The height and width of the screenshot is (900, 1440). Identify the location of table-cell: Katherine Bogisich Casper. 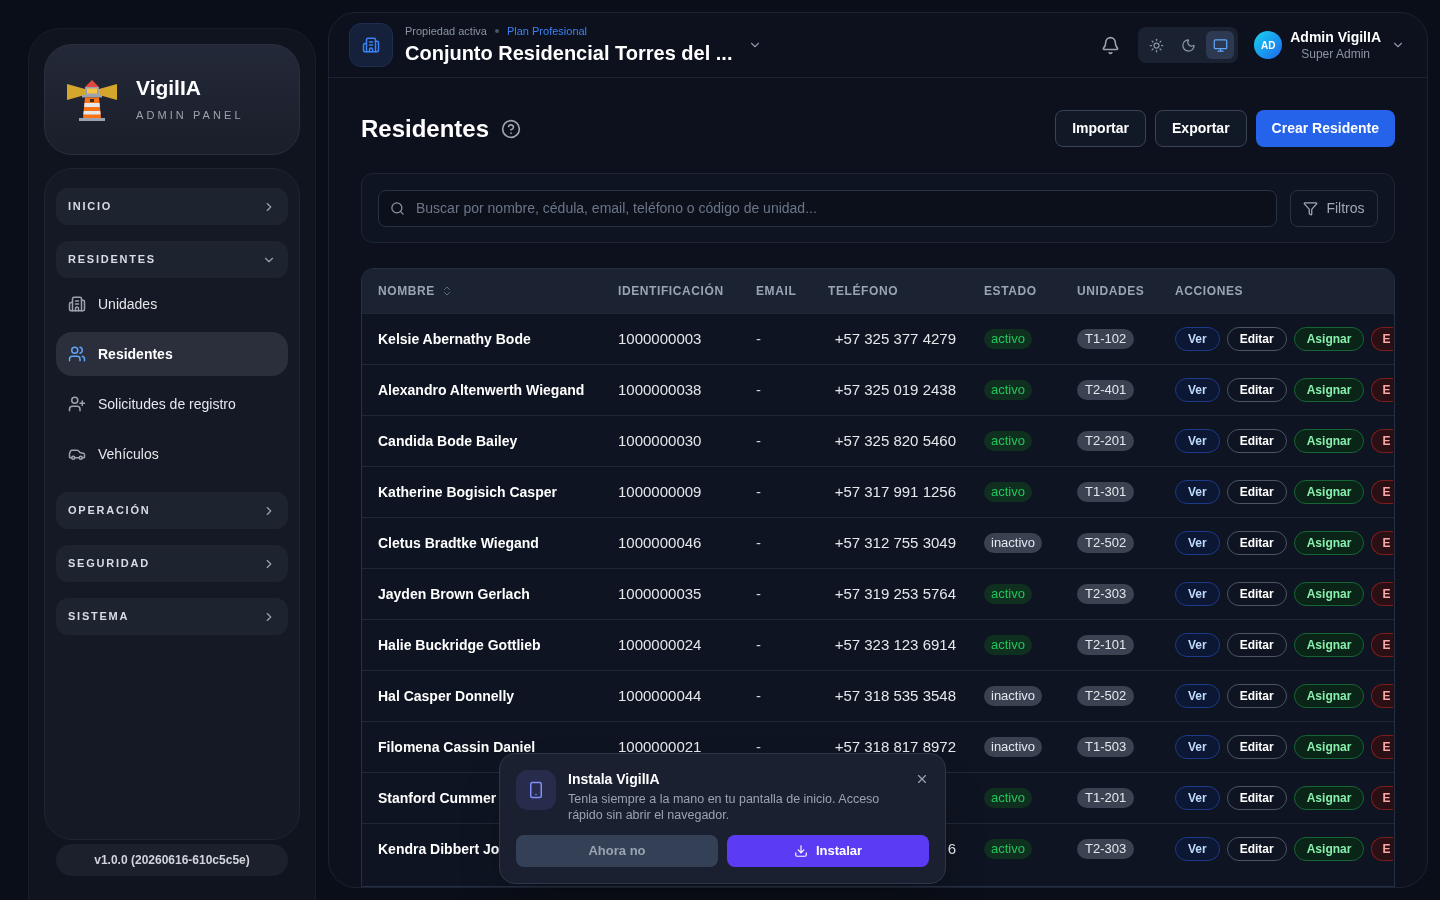
(467, 492).